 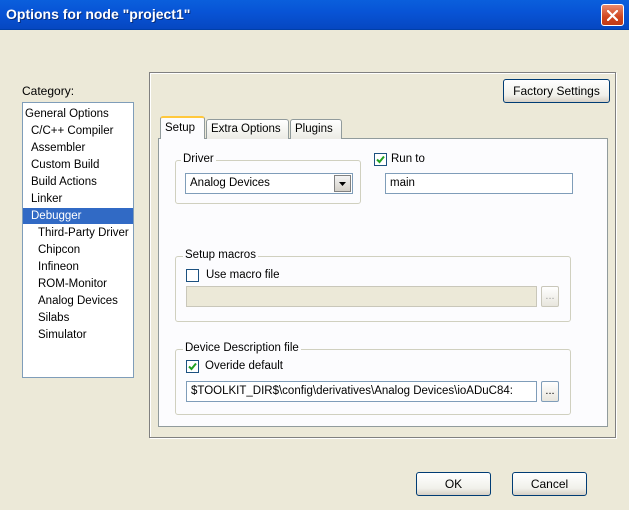 I want to click on setup-macros-label: Setup macros, so click(x=220, y=255).